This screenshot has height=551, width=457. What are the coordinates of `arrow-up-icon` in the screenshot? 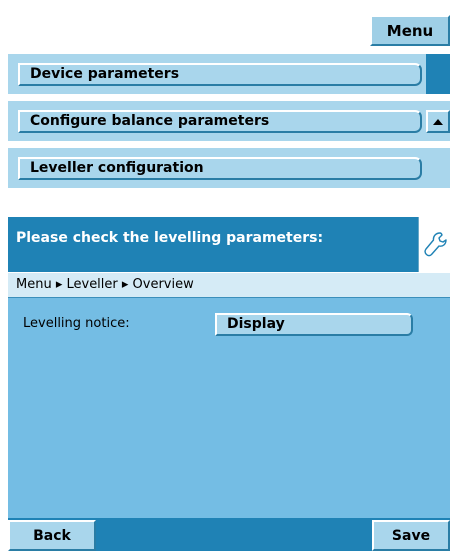 It's located at (438, 121).